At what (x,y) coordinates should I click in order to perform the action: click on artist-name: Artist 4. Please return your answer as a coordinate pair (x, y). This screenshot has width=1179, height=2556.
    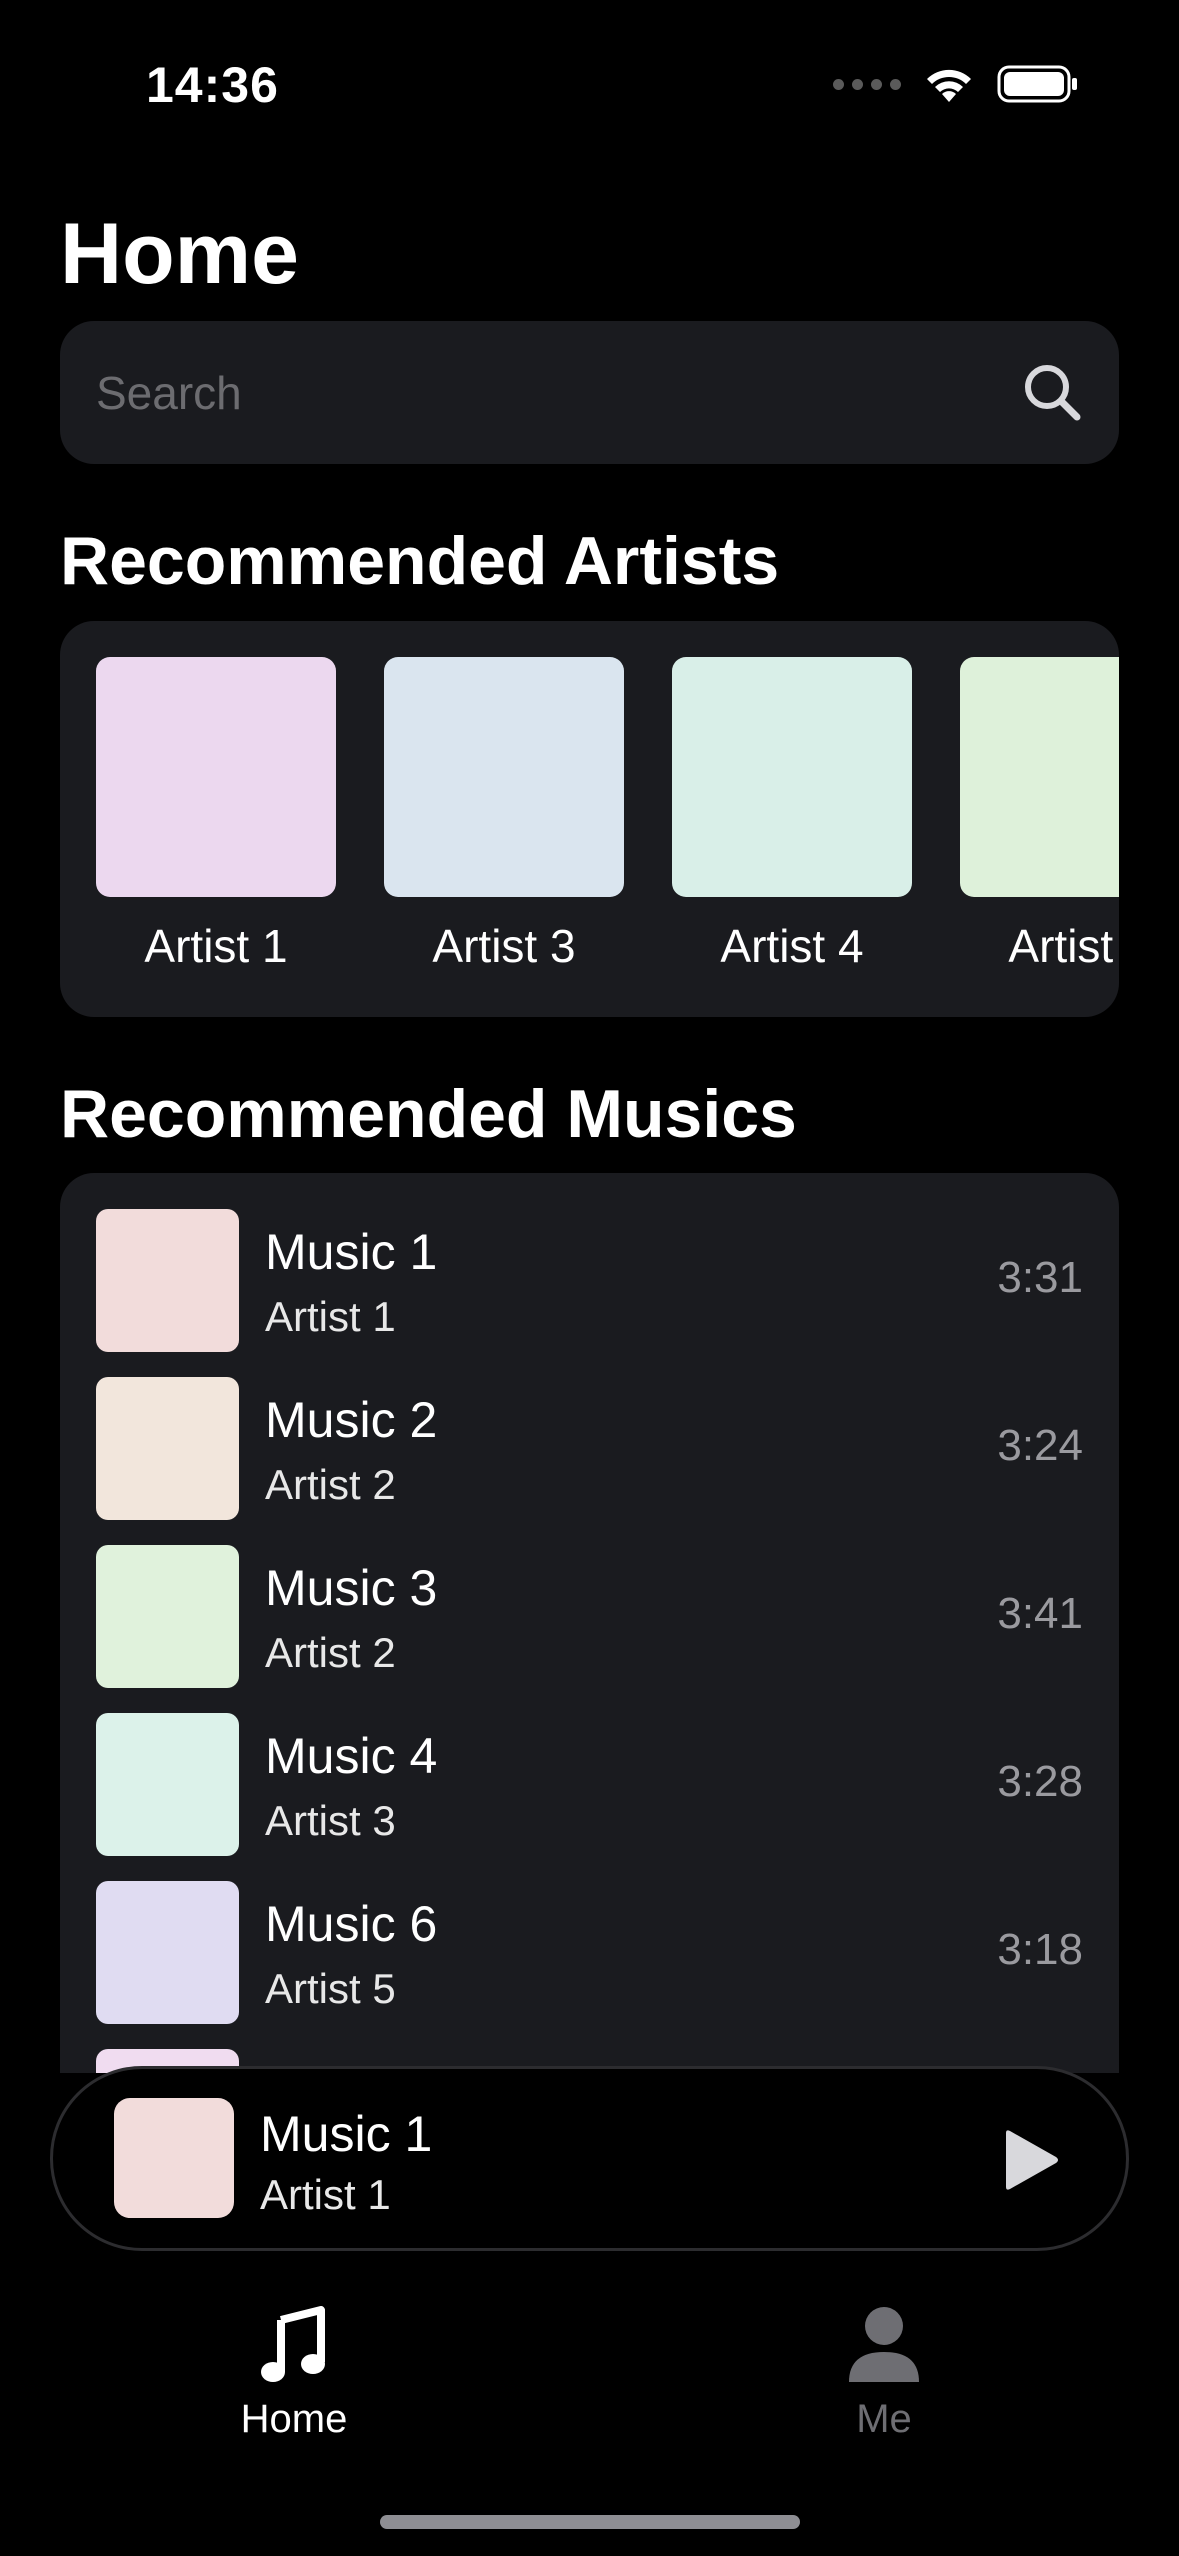
    Looking at the image, I should click on (792, 946).